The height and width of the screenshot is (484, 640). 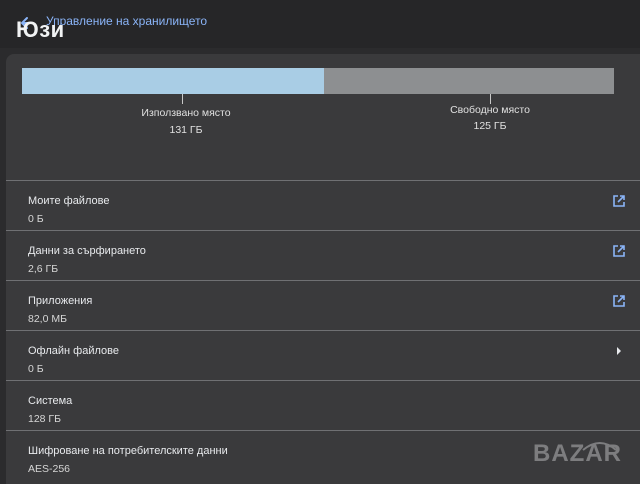 What do you see at coordinates (490, 126) in the screenshot?
I see `free-space-value: 125 ГБ` at bounding box center [490, 126].